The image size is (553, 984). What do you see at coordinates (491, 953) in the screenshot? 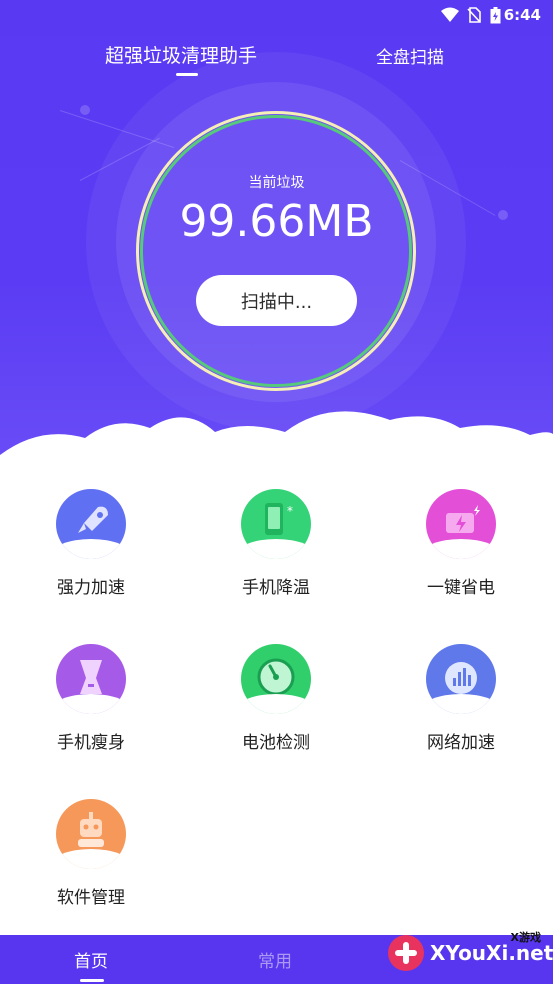
I see `watermark-text: XYouXi.net` at bounding box center [491, 953].